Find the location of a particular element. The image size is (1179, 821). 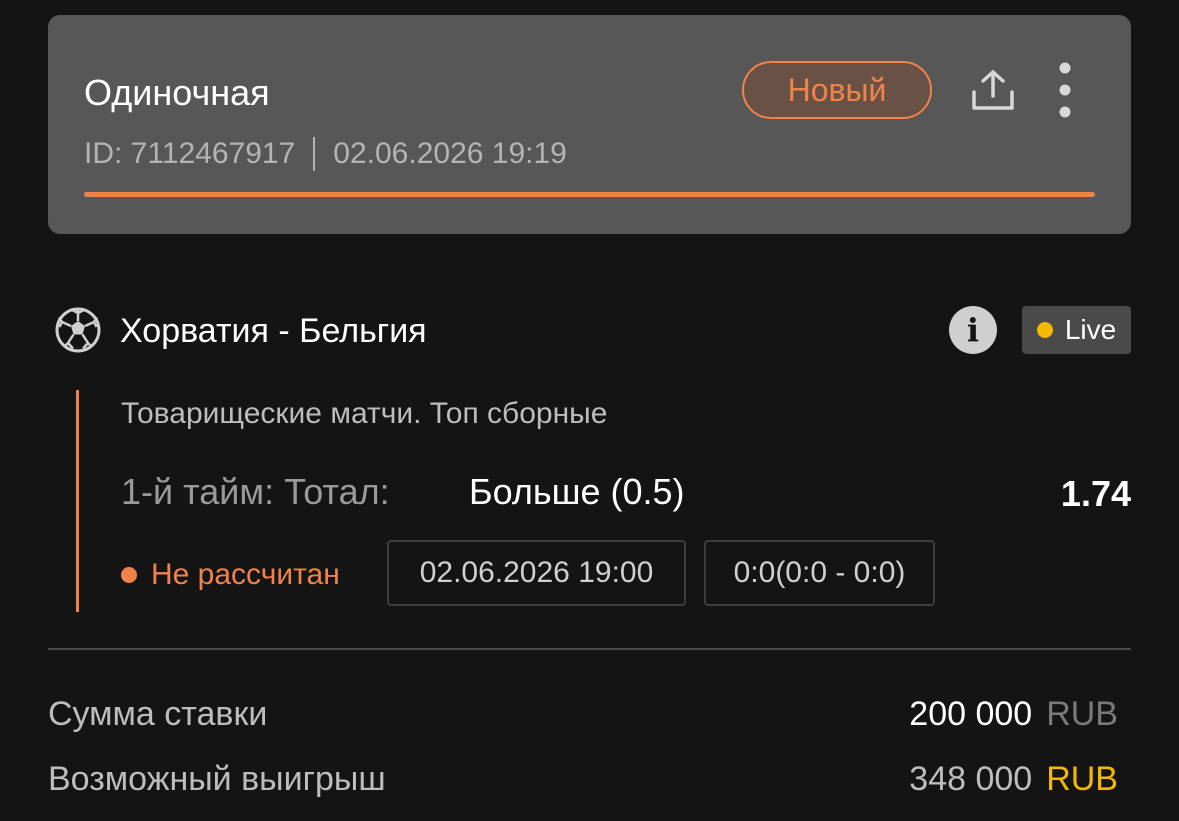

payout-label: Возможный выигрыш is located at coordinates (217, 779).